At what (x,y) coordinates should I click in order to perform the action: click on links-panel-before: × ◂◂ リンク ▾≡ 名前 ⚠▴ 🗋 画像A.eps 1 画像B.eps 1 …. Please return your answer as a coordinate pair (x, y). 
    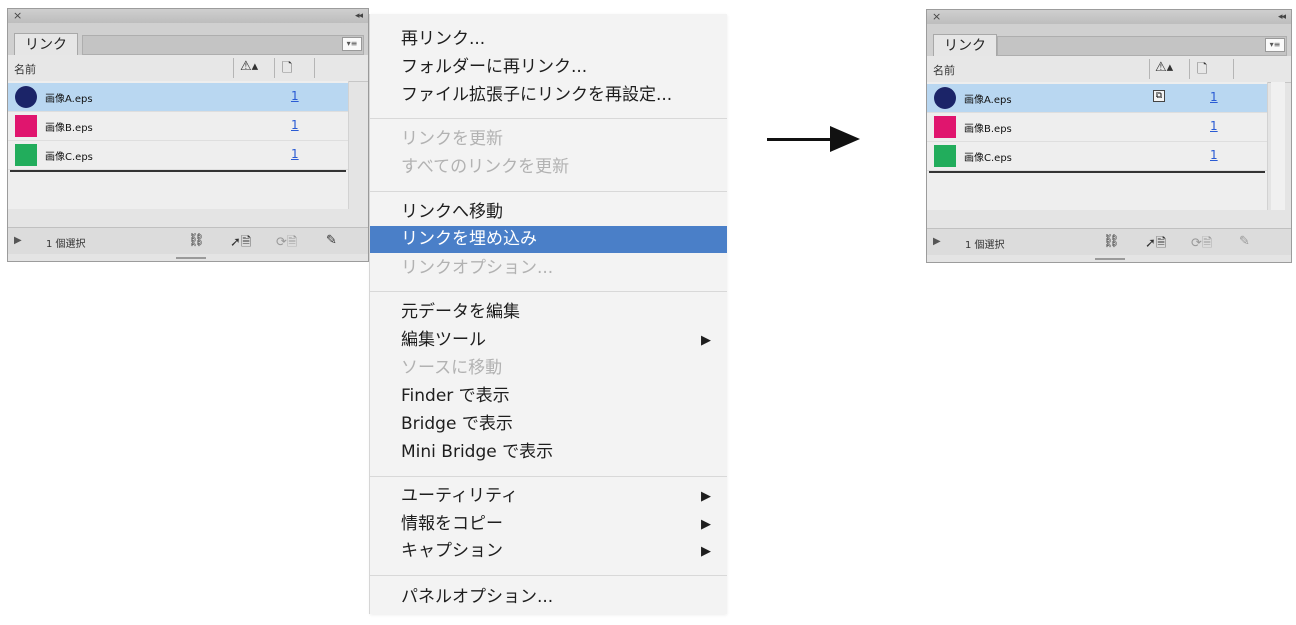
    Looking at the image, I should click on (188, 135).